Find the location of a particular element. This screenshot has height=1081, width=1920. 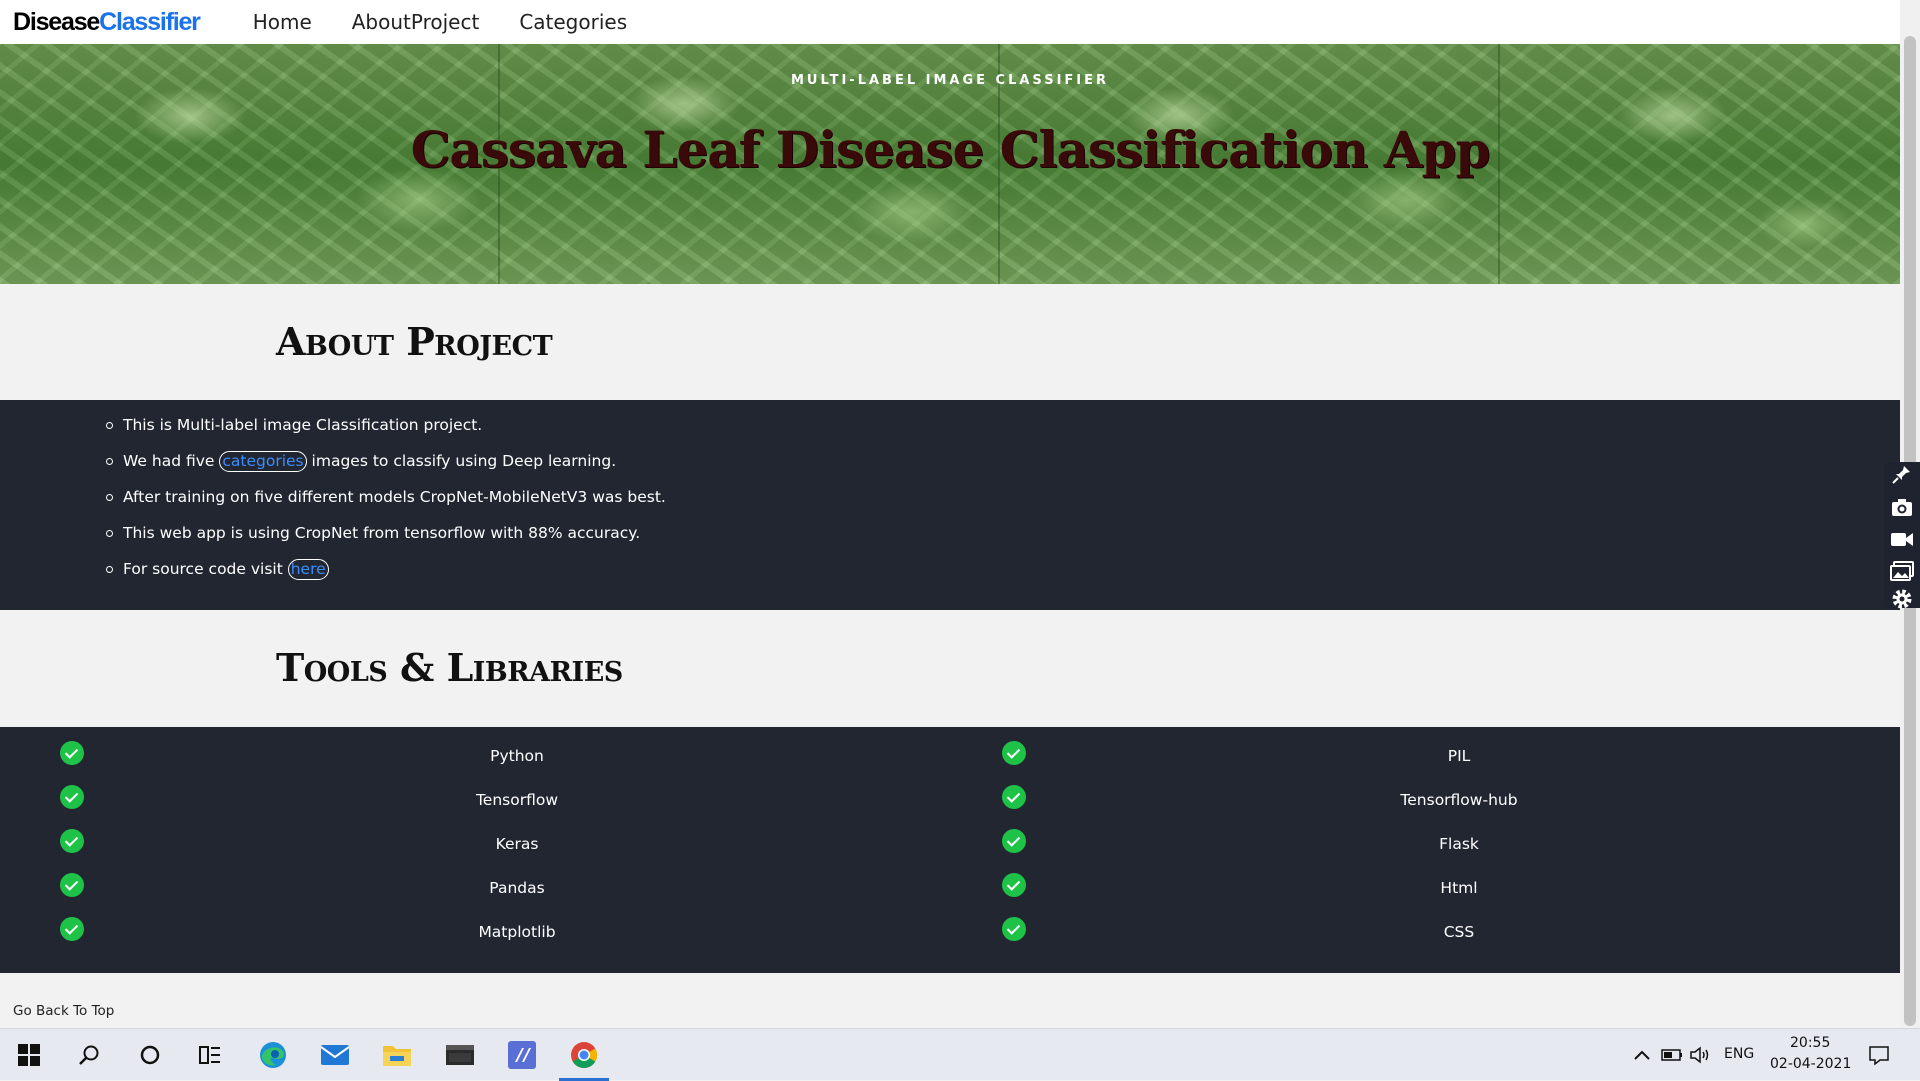

screen-capture-toolbar is located at coordinates (1902, 536).